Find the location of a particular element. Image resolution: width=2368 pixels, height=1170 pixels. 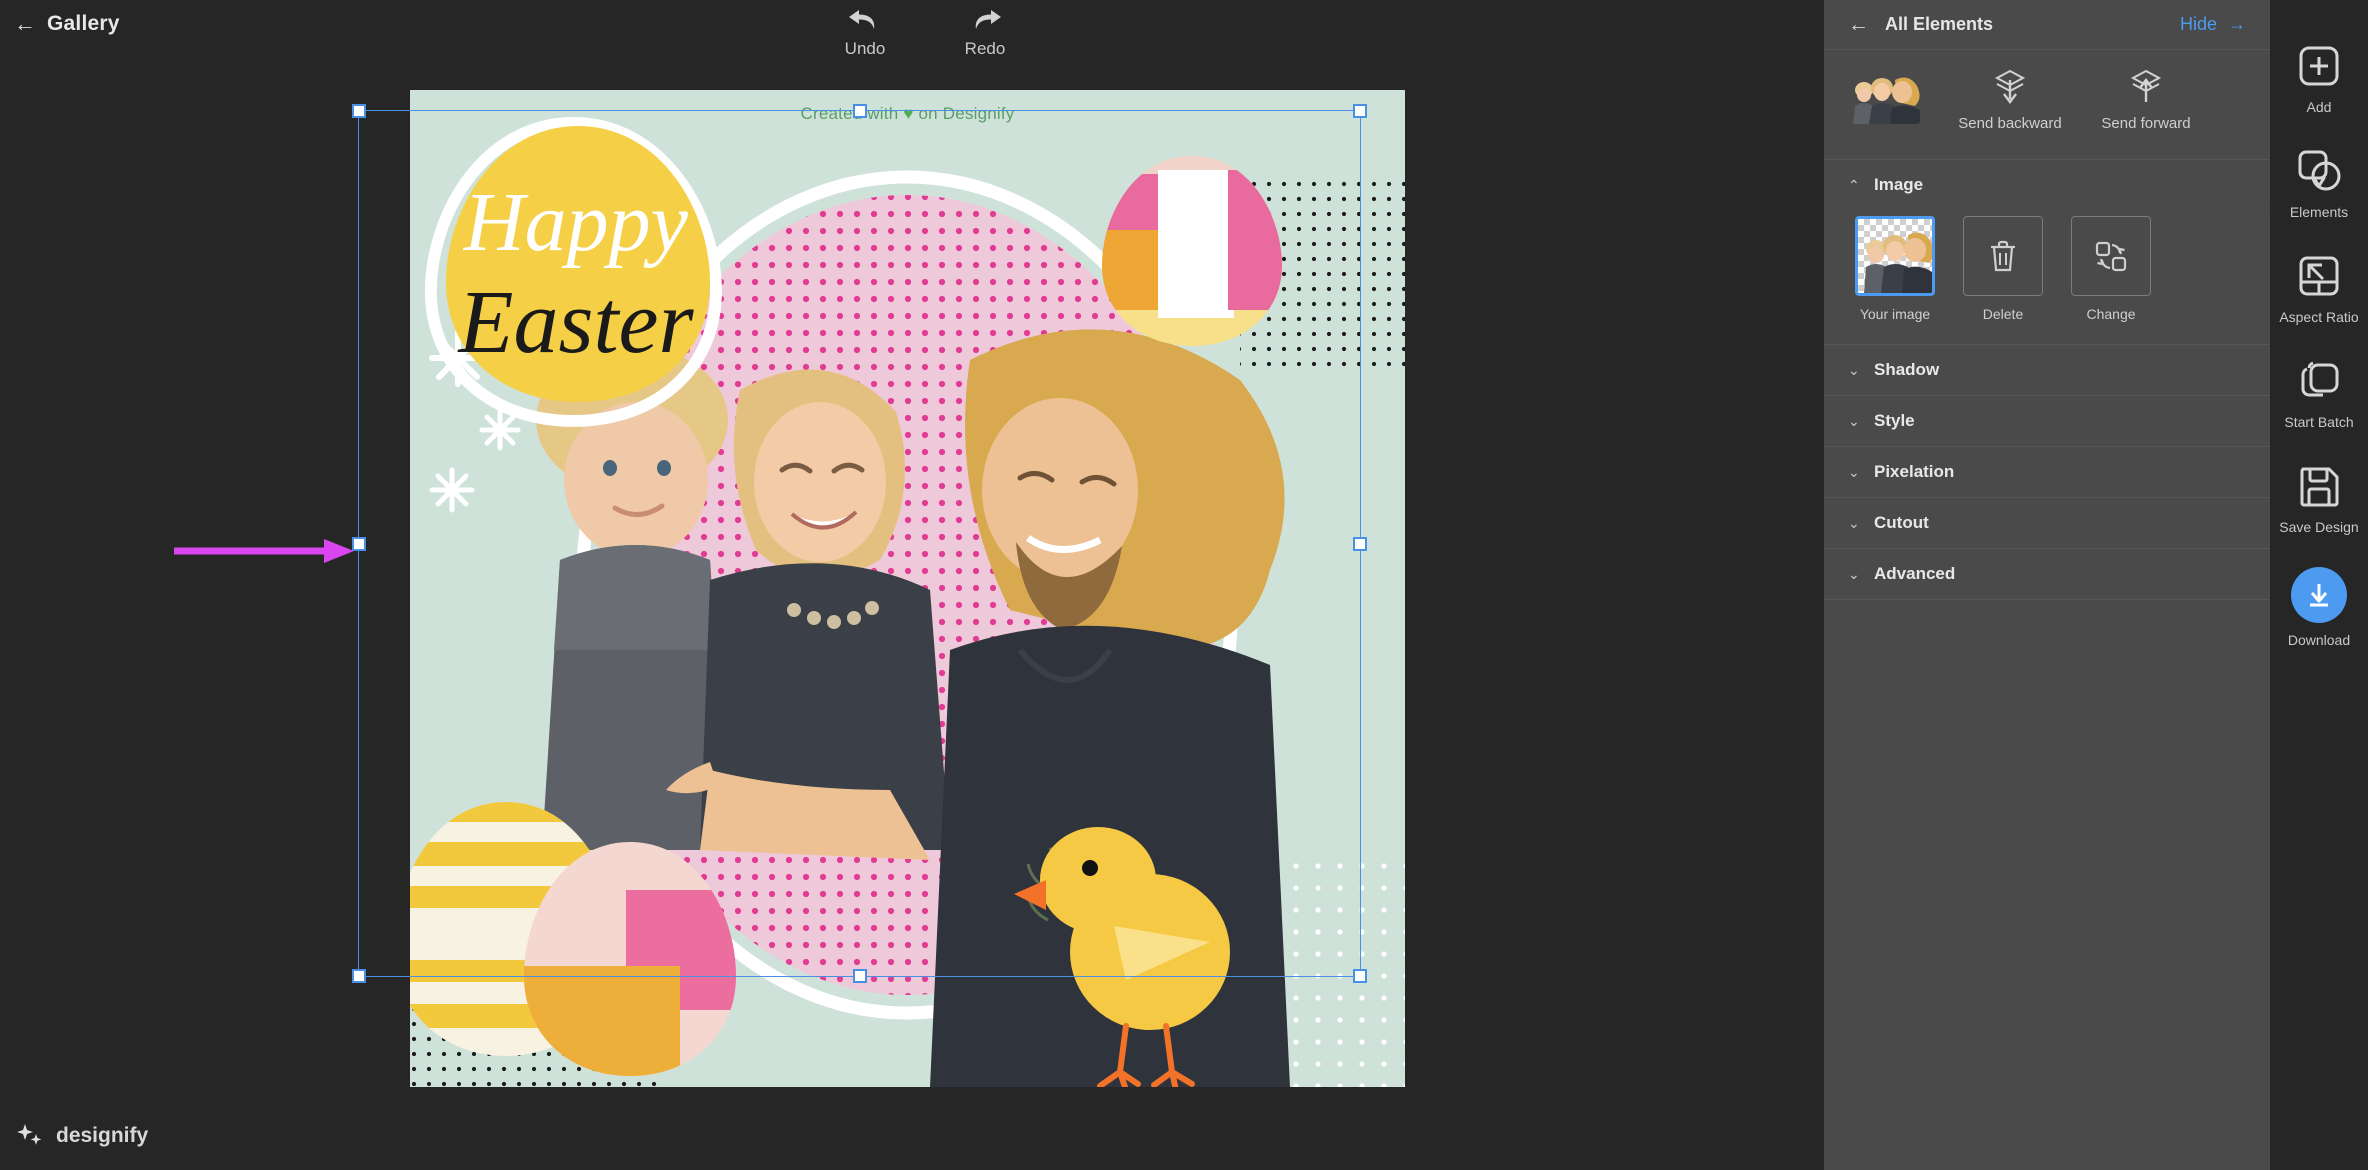

rail-item-download: Download is located at coordinates (2319, 607).